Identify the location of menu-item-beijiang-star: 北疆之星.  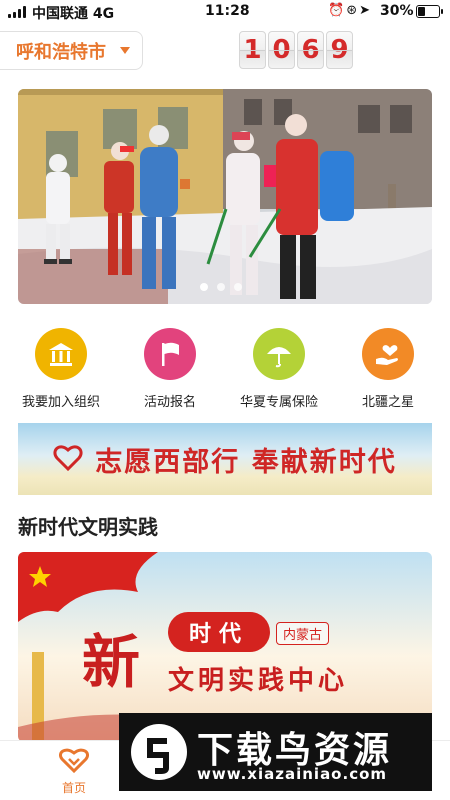
(388, 369).